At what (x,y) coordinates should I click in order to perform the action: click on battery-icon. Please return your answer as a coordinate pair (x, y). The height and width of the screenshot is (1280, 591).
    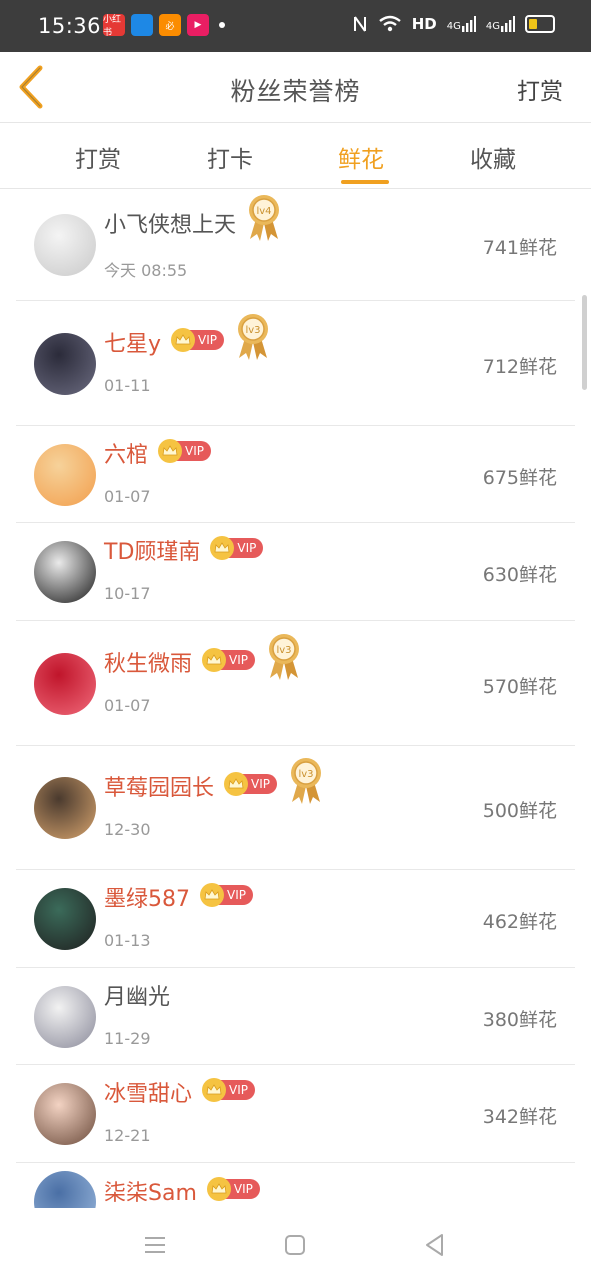
    Looking at the image, I should click on (540, 24).